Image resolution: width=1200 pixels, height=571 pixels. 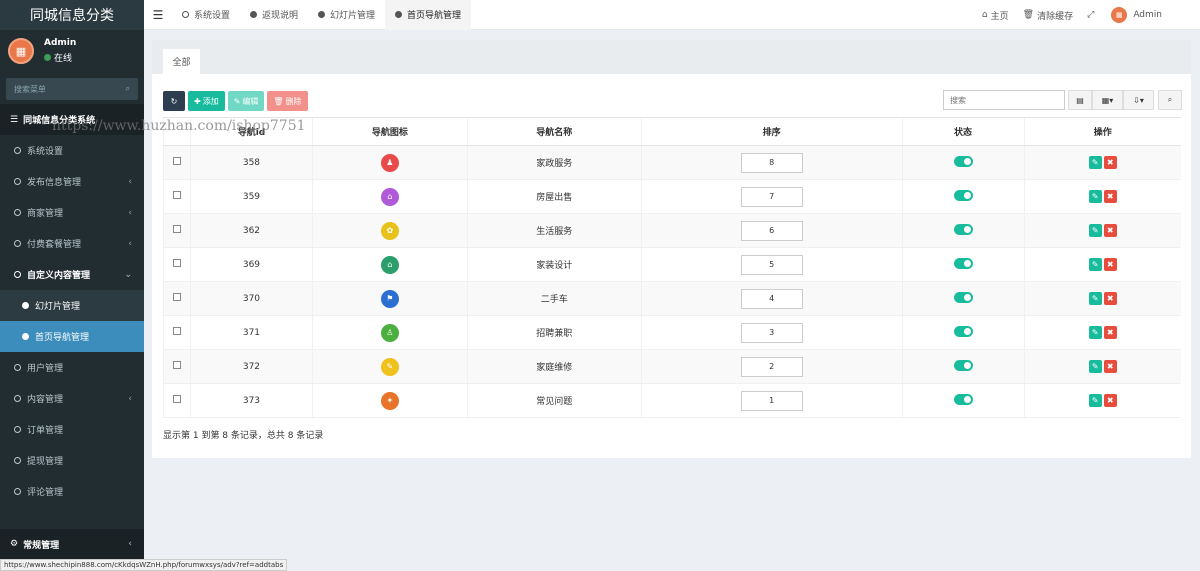 What do you see at coordinates (72, 89) in the screenshot?
I see `sidebar-search-input: 搜索菜单 ⌕` at bounding box center [72, 89].